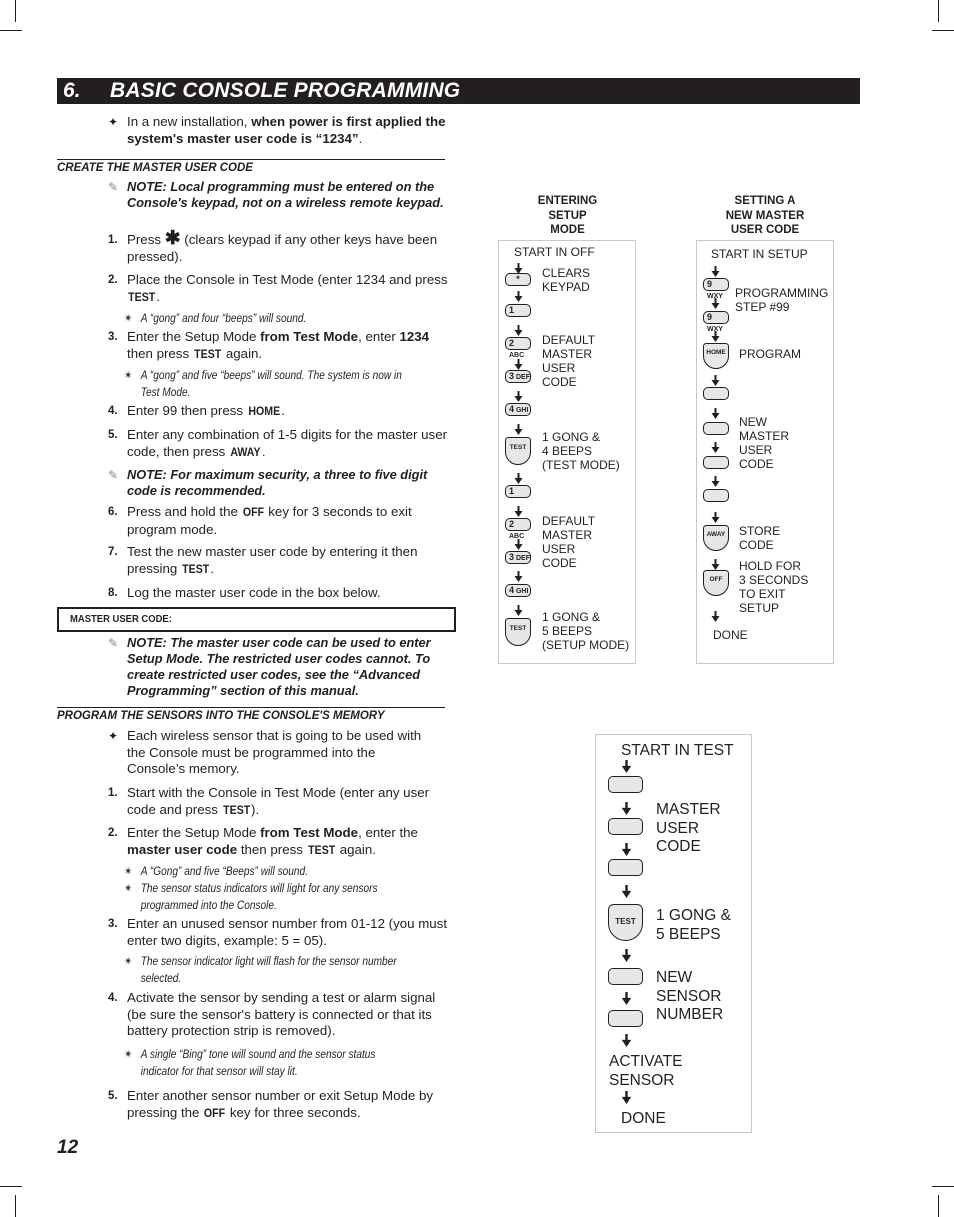 Image resolution: width=954 pixels, height=1217 pixels. I want to click on label-line: ACTIVATE, so click(646, 1061).